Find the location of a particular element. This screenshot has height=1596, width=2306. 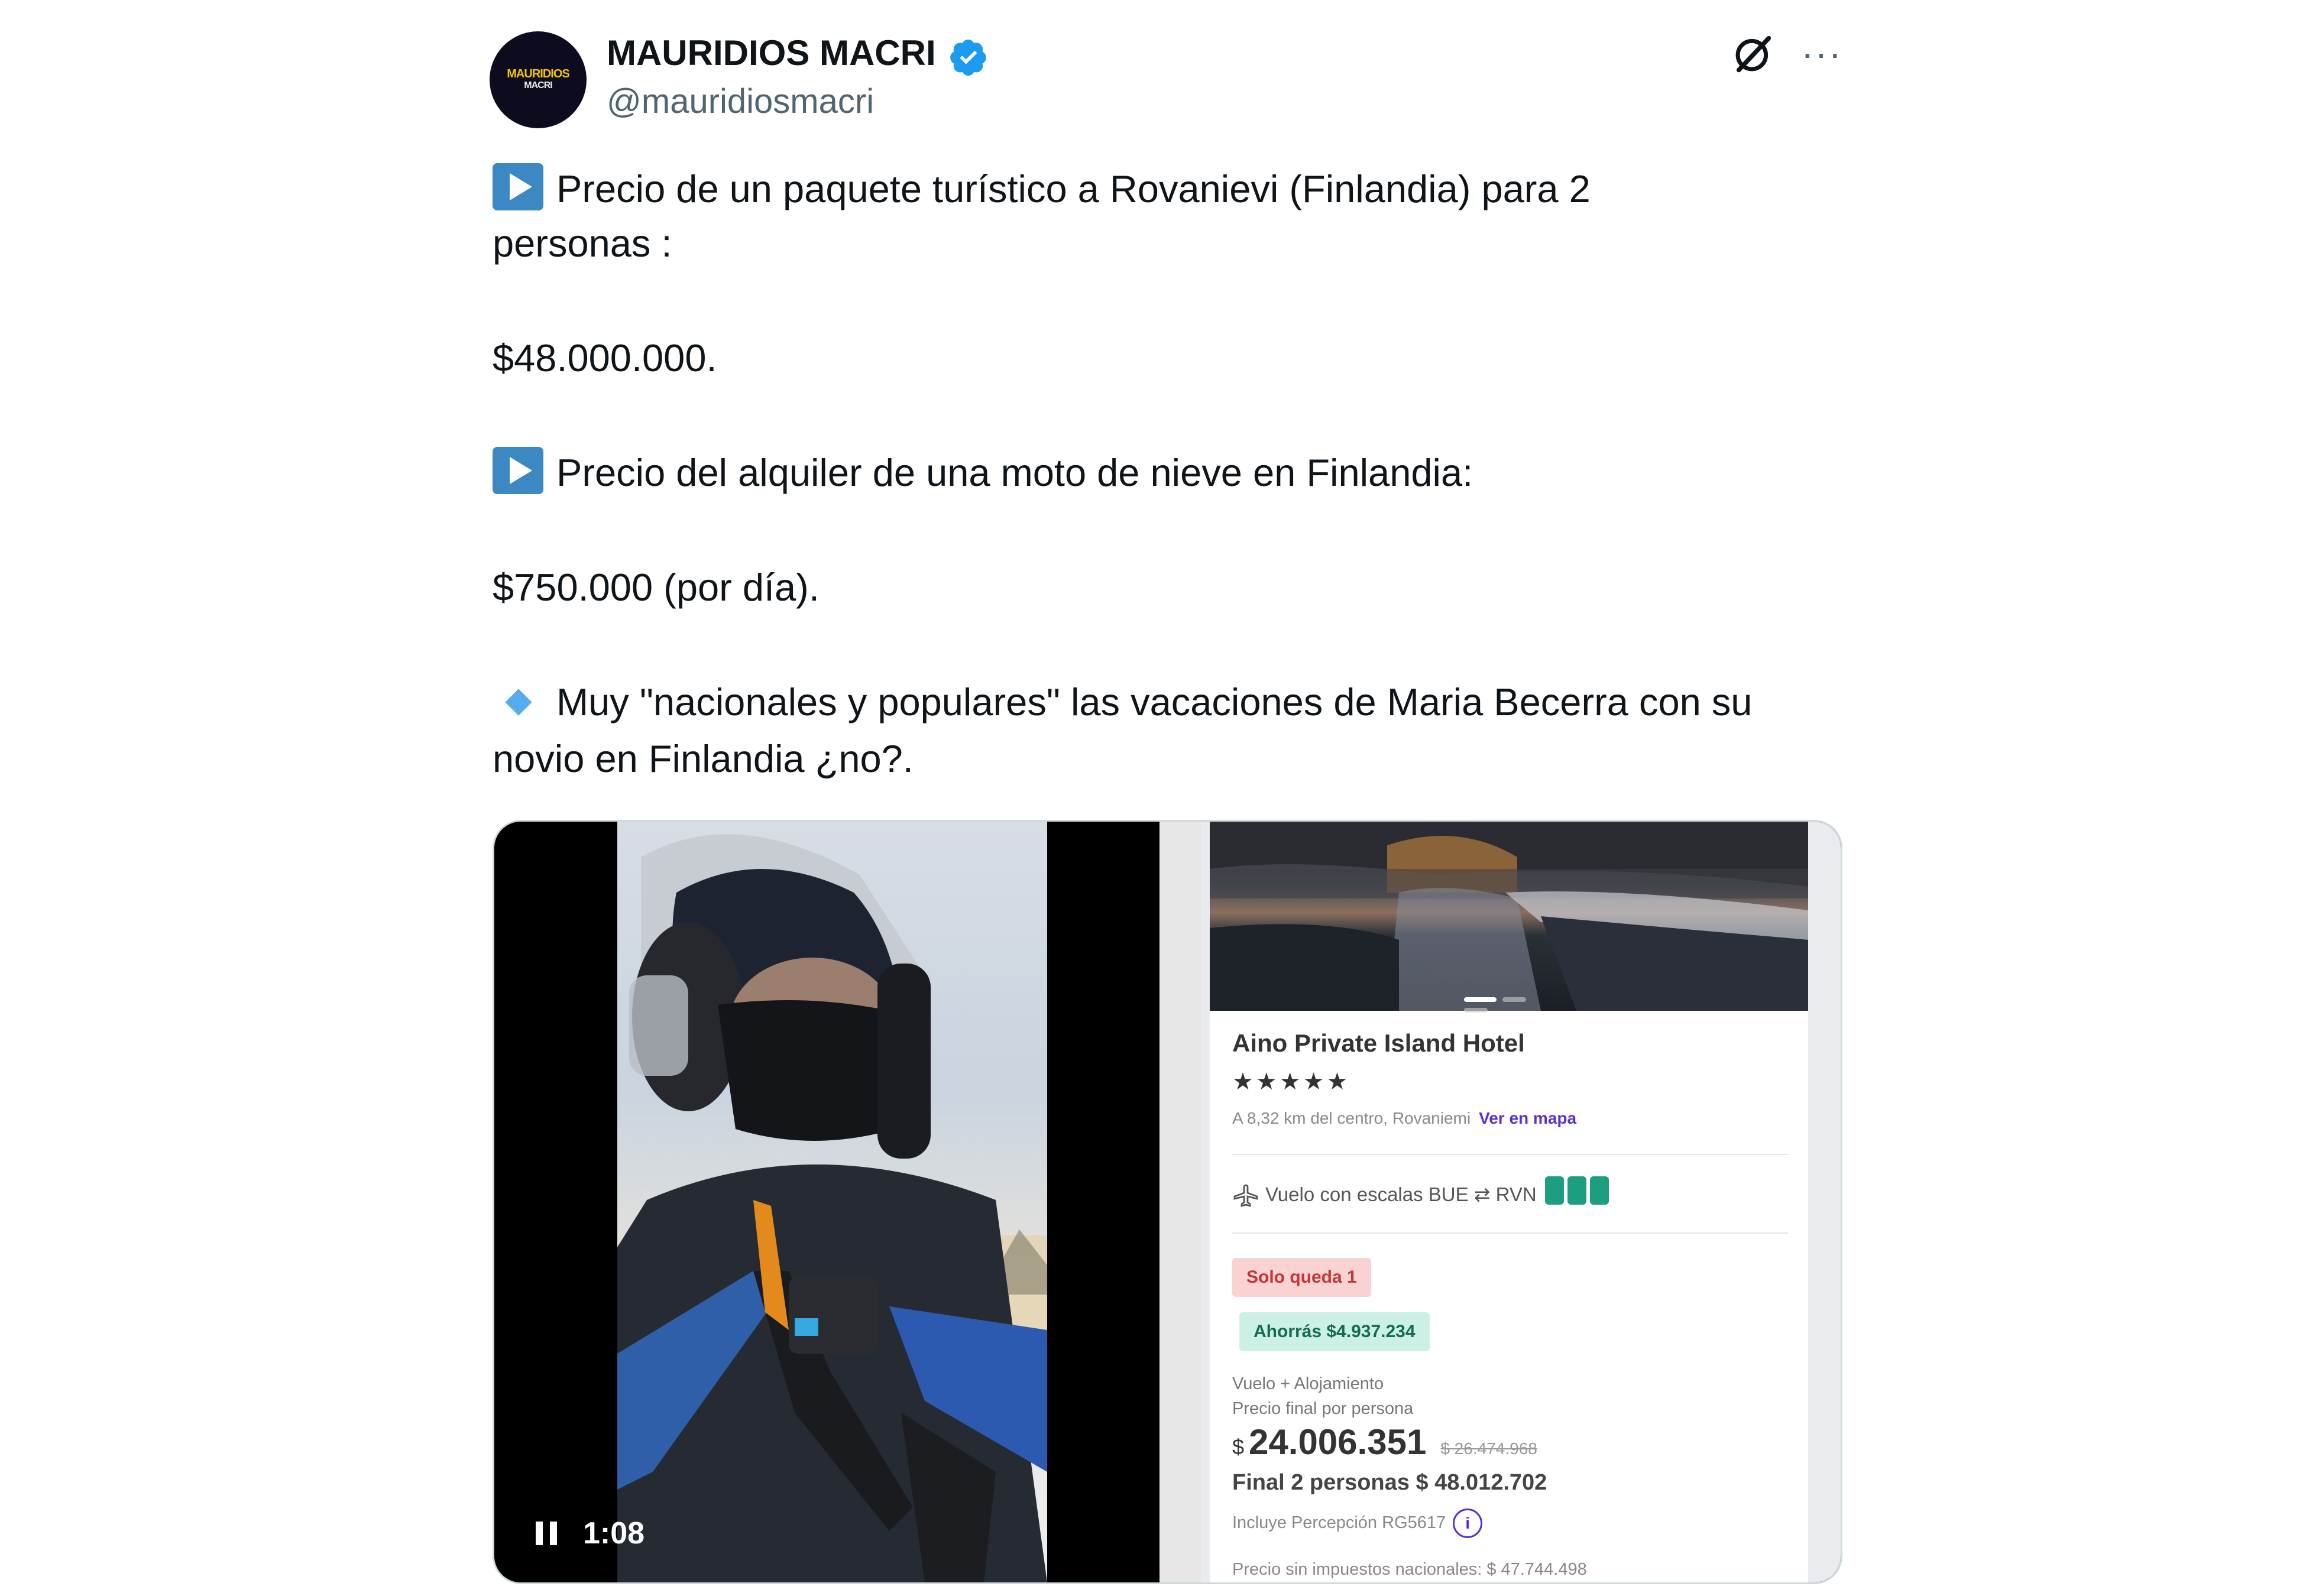

hotel-photo-scene is located at coordinates (1509, 916).